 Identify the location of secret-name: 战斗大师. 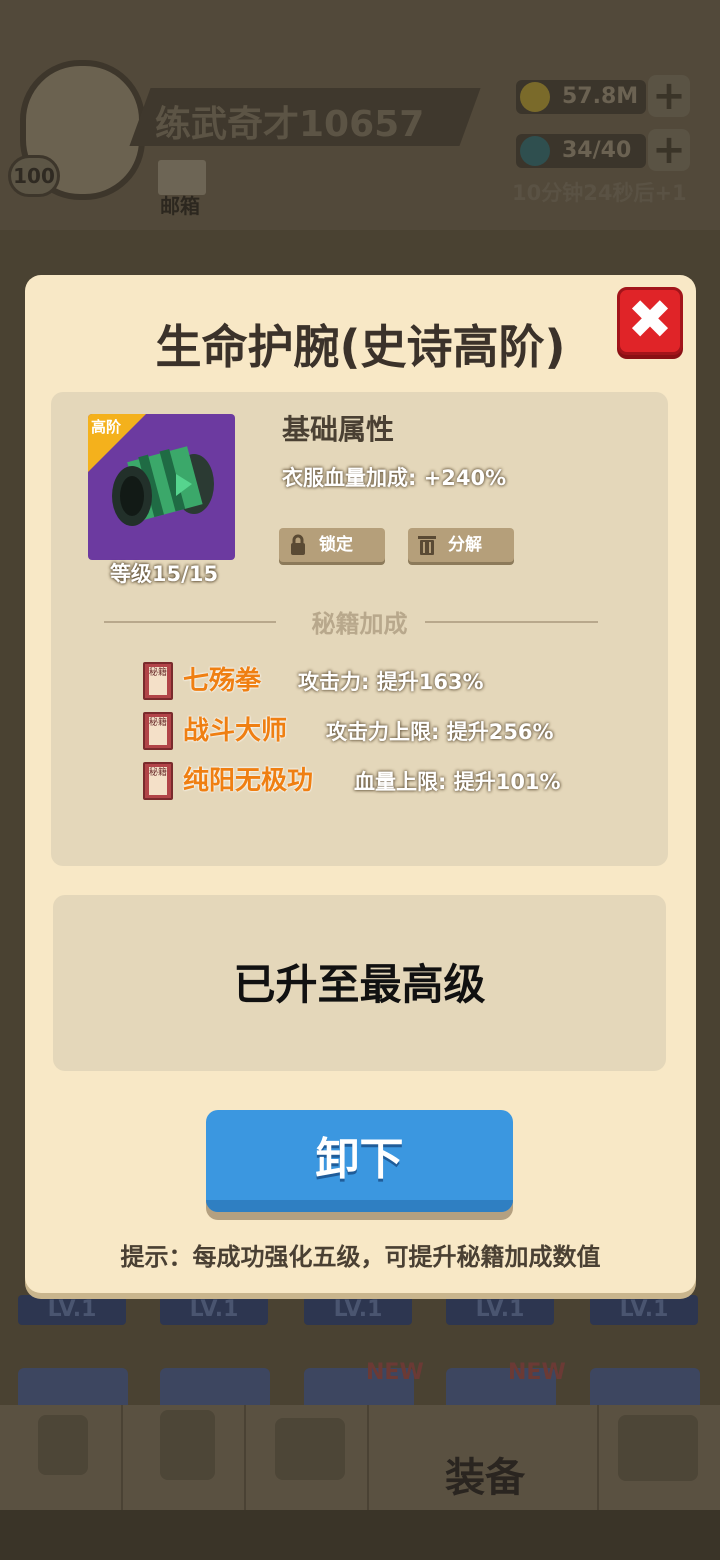
(235, 731).